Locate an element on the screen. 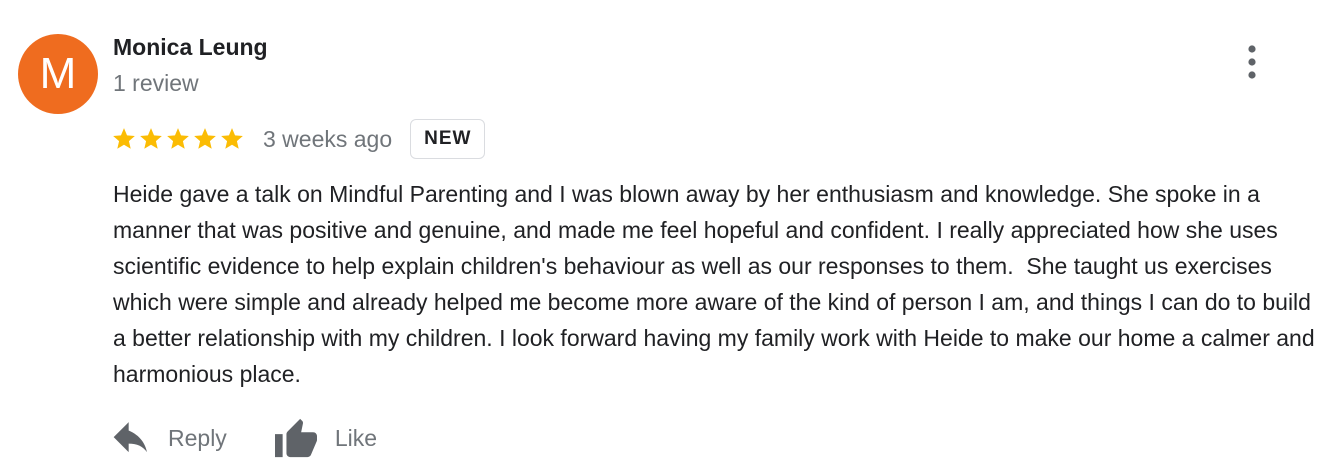 Image resolution: width=1334 pixels, height=476 pixels. like-button: Like is located at coordinates (325, 438).